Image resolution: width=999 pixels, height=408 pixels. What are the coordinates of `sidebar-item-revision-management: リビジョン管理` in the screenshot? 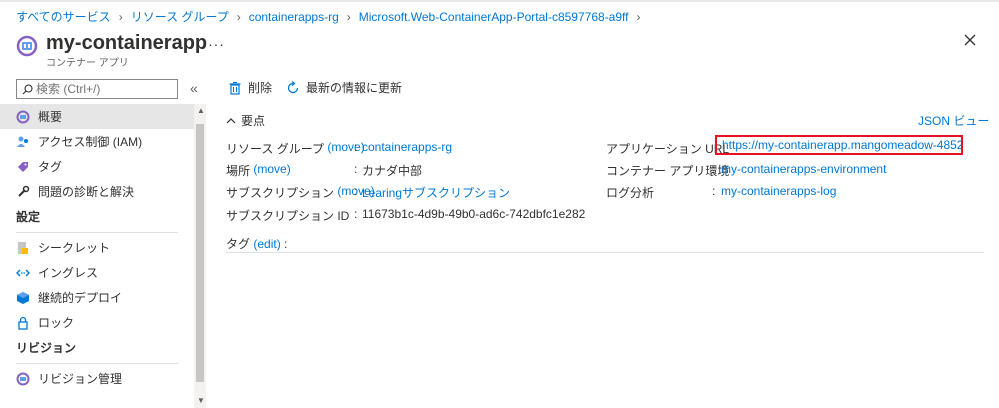 It's located at (97, 378).